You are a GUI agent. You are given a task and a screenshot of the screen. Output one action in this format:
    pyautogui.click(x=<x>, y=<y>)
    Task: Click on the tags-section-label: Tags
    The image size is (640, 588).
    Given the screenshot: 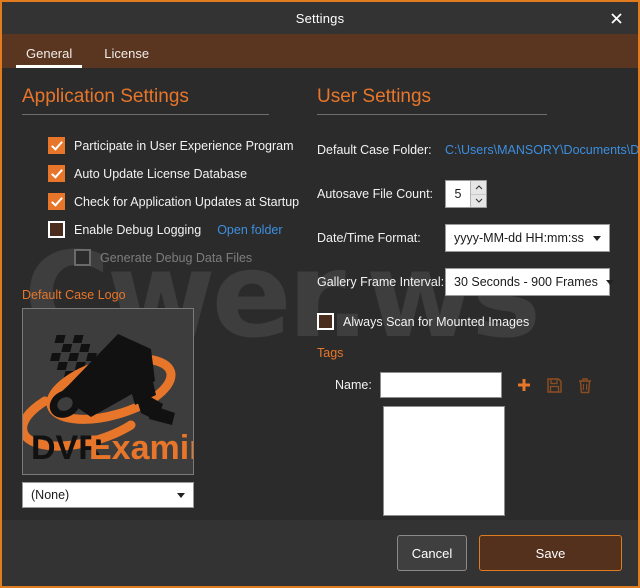 What is the action you would take?
    pyautogui.click(x=330, y=353)
    